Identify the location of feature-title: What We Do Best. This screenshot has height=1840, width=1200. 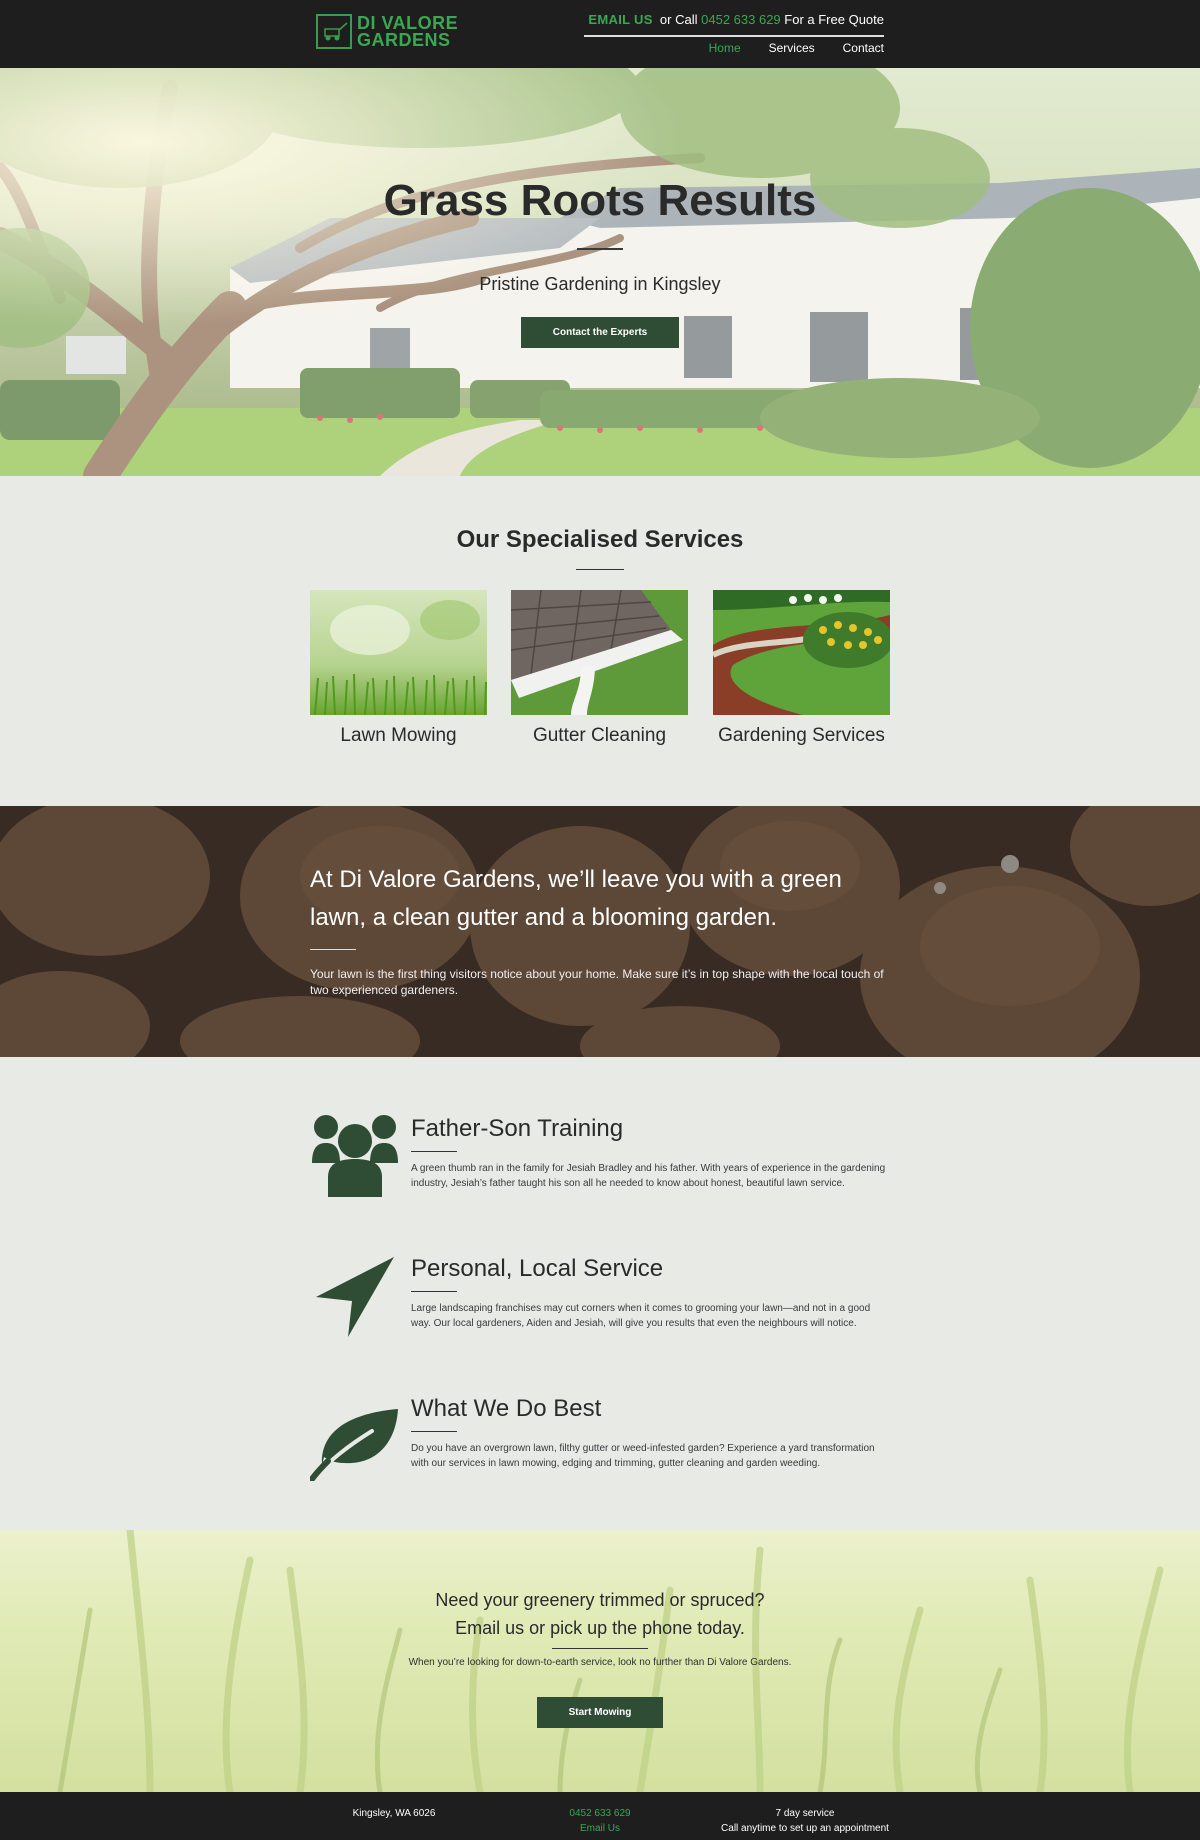
(506, 1408).